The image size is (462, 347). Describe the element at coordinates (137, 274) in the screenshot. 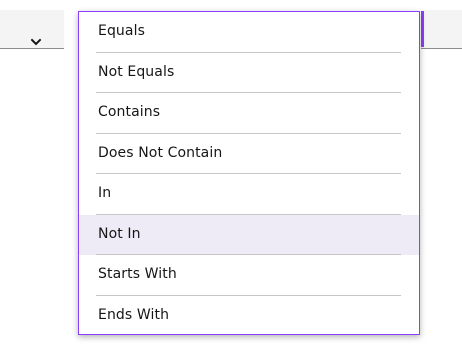

I see `menu-item-label: Starts With` at that location.